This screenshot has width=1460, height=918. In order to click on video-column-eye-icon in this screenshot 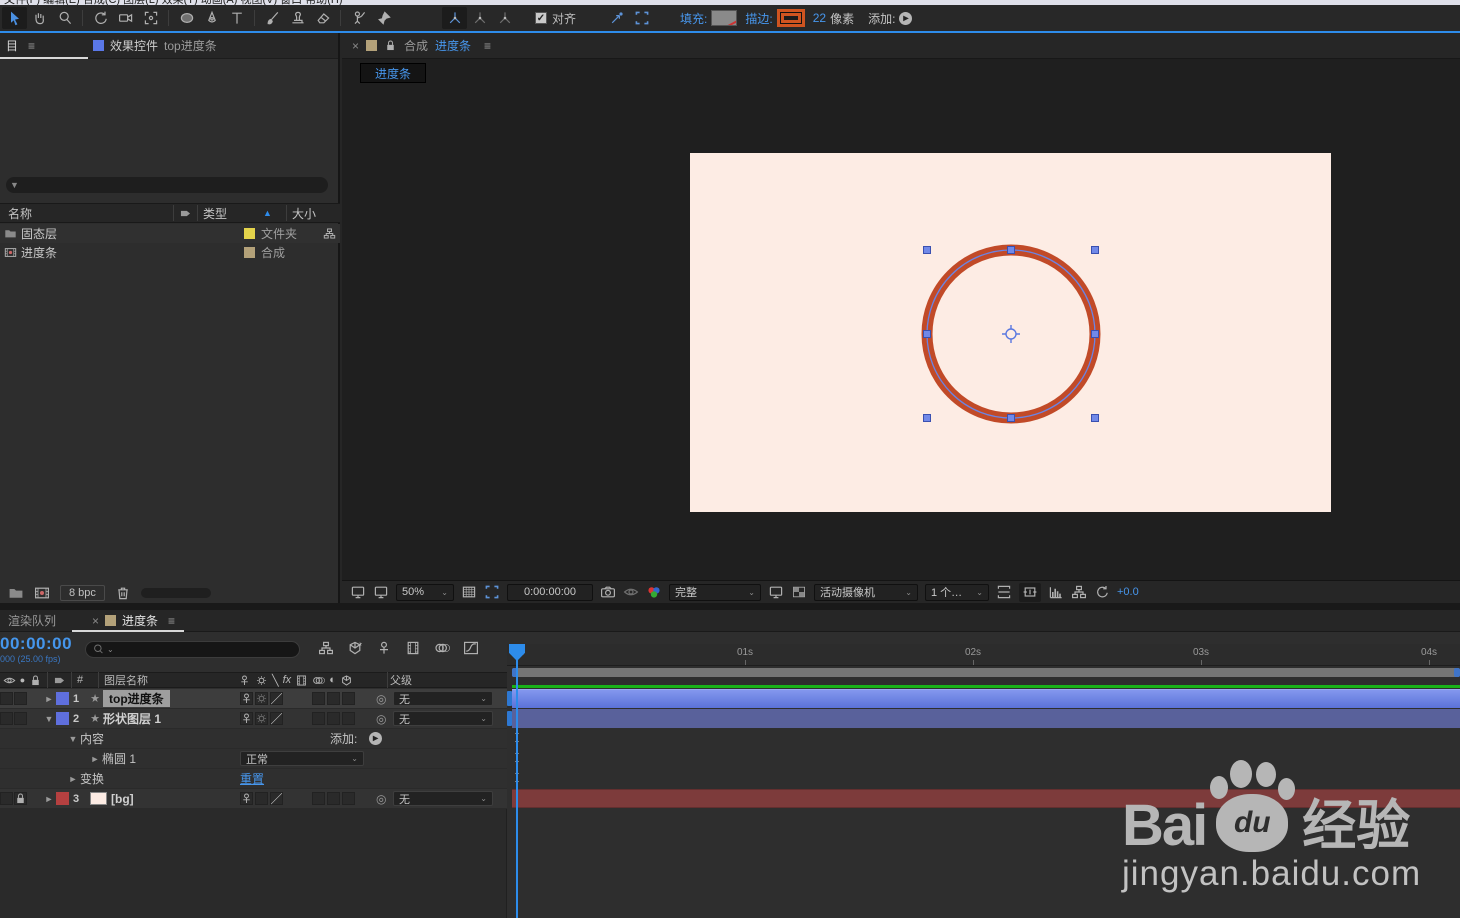, I will do `click(9, 680)`.